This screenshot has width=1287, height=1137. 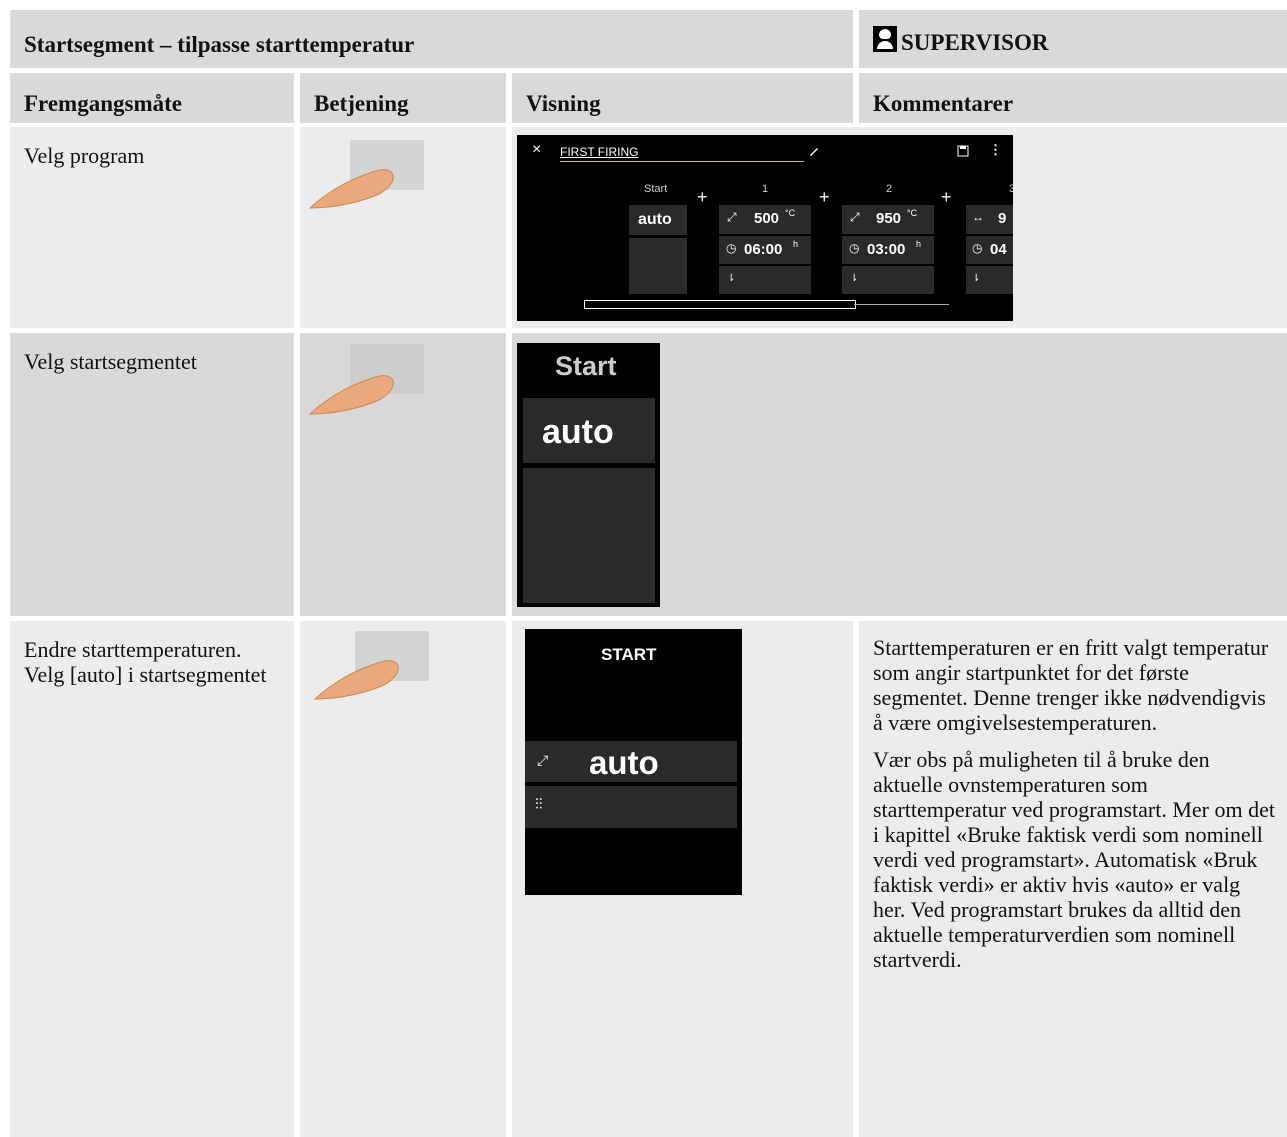 What do you see at coordinates (152, 227) in the screenshot?
I see `step-select-program: Velg program` at bounding box center [152, 227].